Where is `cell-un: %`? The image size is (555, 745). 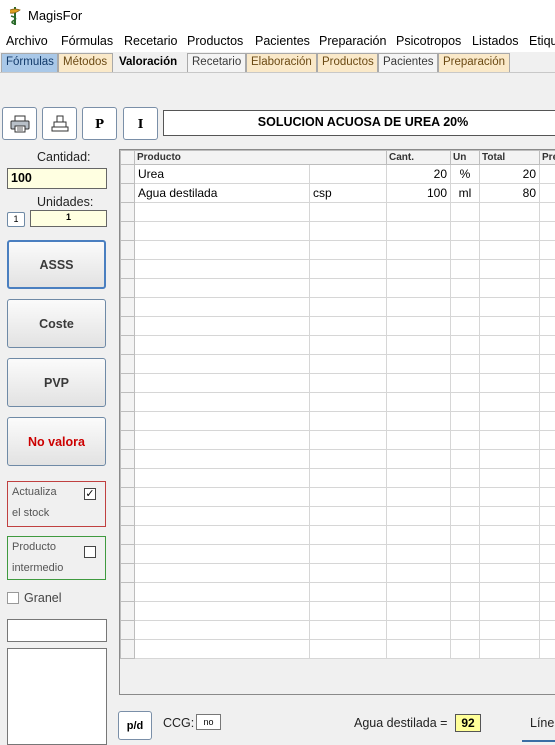
cell-un: % is located at coordinates (465, 174).